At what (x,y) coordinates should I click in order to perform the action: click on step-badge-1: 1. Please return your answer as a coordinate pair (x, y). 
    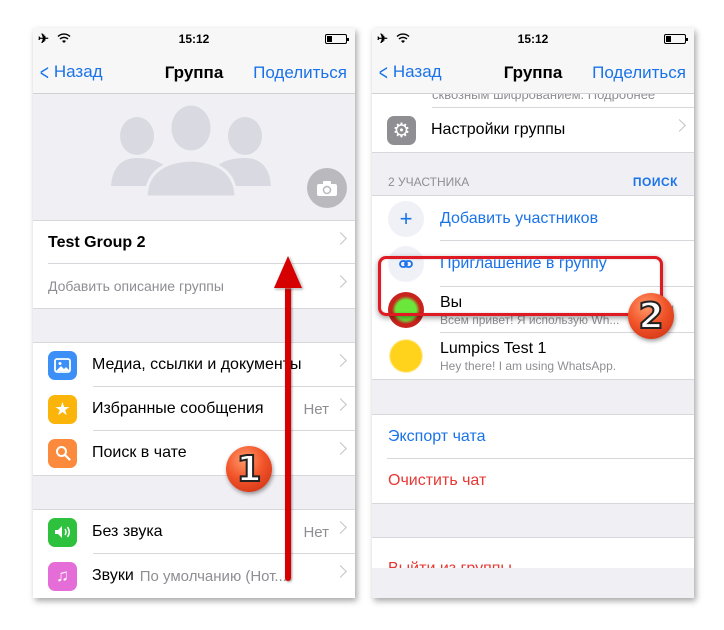
    Looking at the image, I should click on (249, 469).